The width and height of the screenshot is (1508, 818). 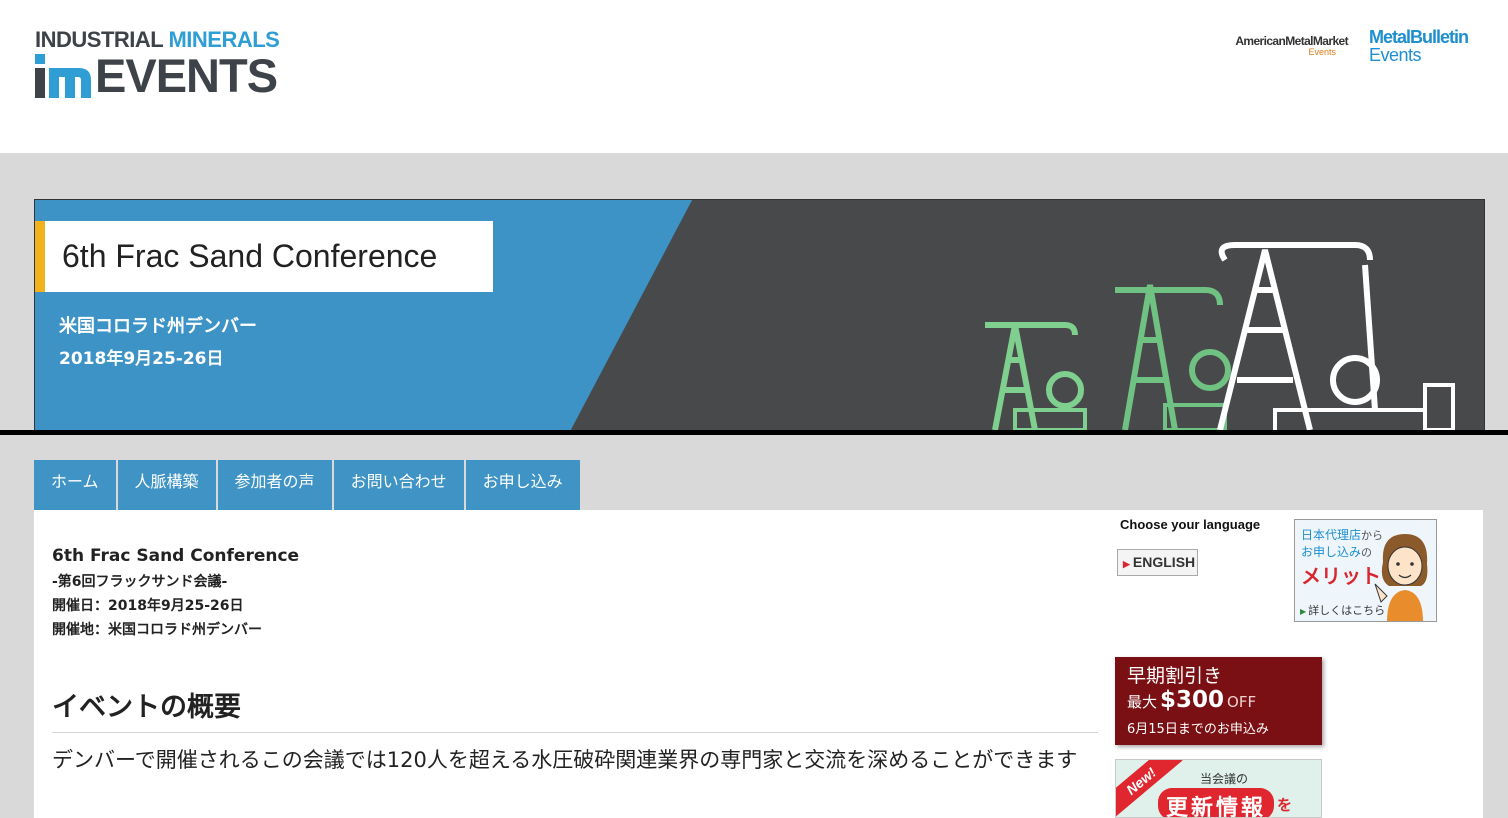 What do you see at coordinates (522, 485) in the screenshot?
I see `nav-item-register: お申し込み` at bounding box center [522, 485].